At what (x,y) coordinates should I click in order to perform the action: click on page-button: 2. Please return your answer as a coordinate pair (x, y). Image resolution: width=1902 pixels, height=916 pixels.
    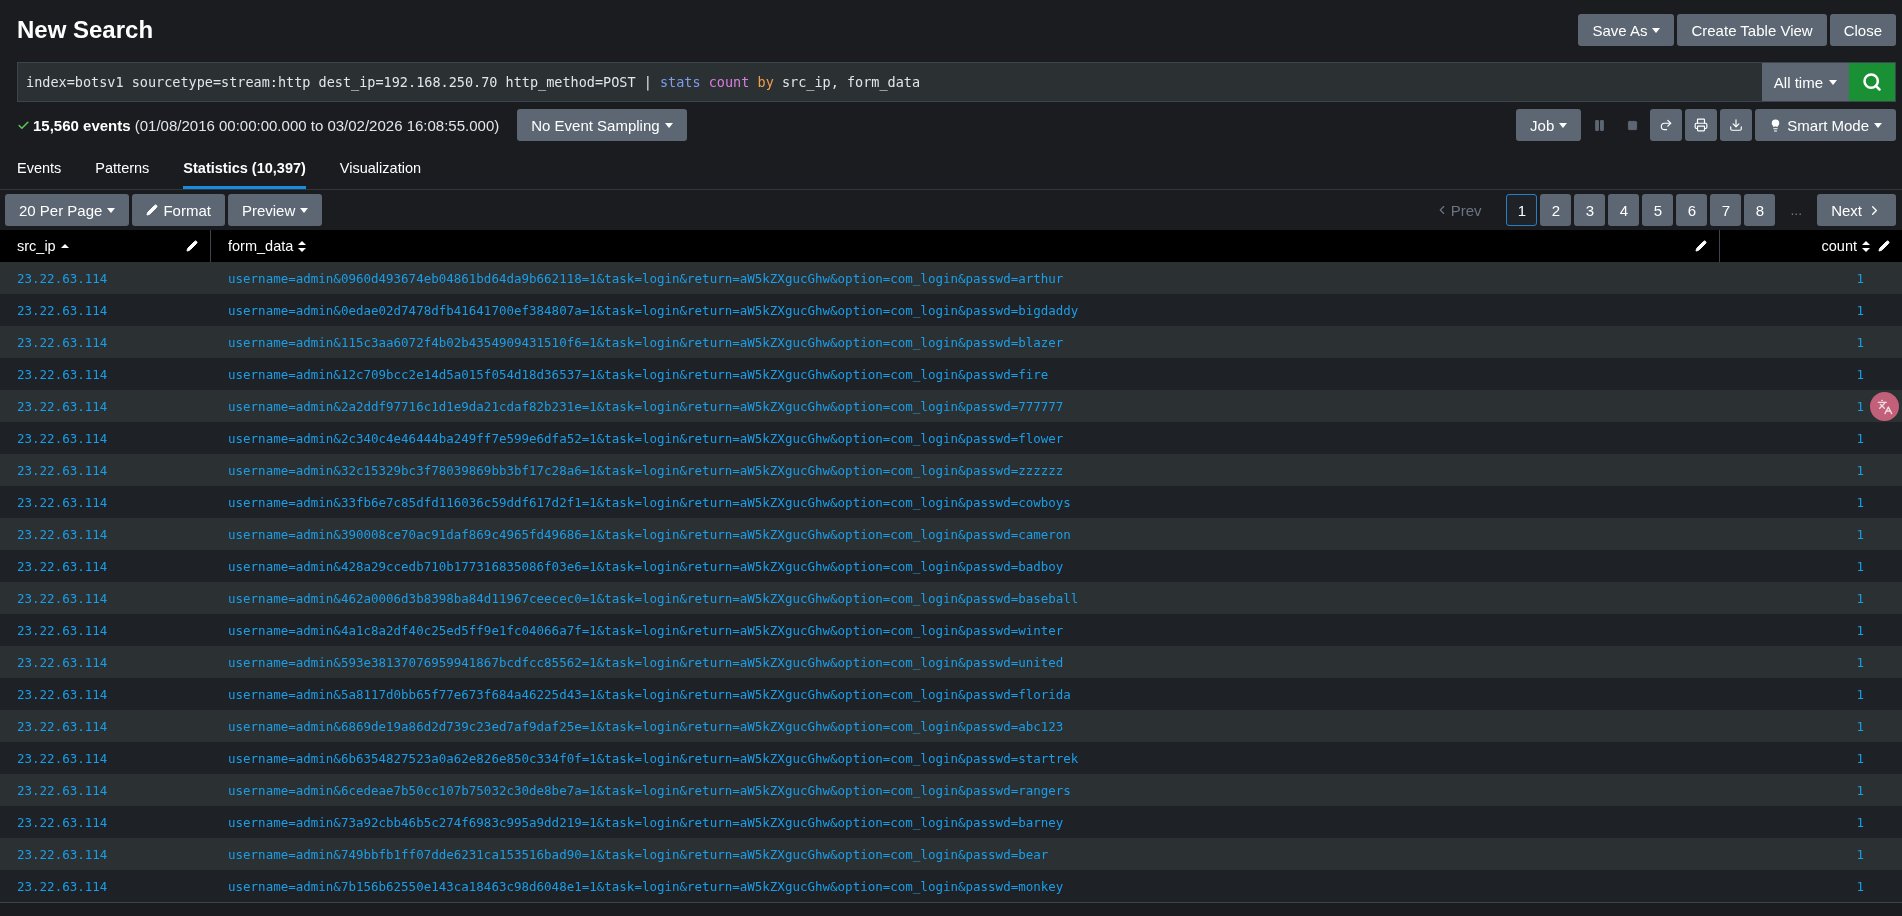
    Looking at the image, I should click on (1556, 210).